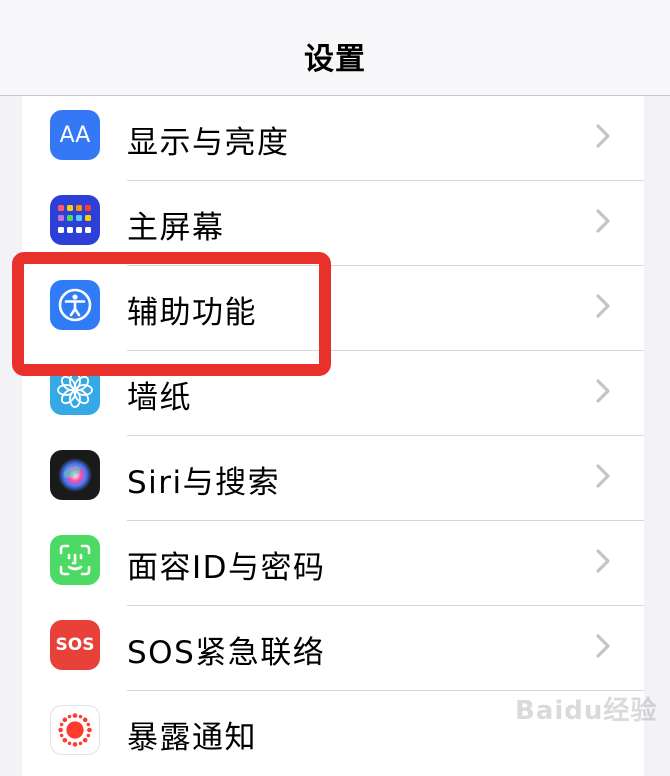 The height and width of the screenshot is (776, 670). I want to click on sos-icon: SOS, so click(75, 645).